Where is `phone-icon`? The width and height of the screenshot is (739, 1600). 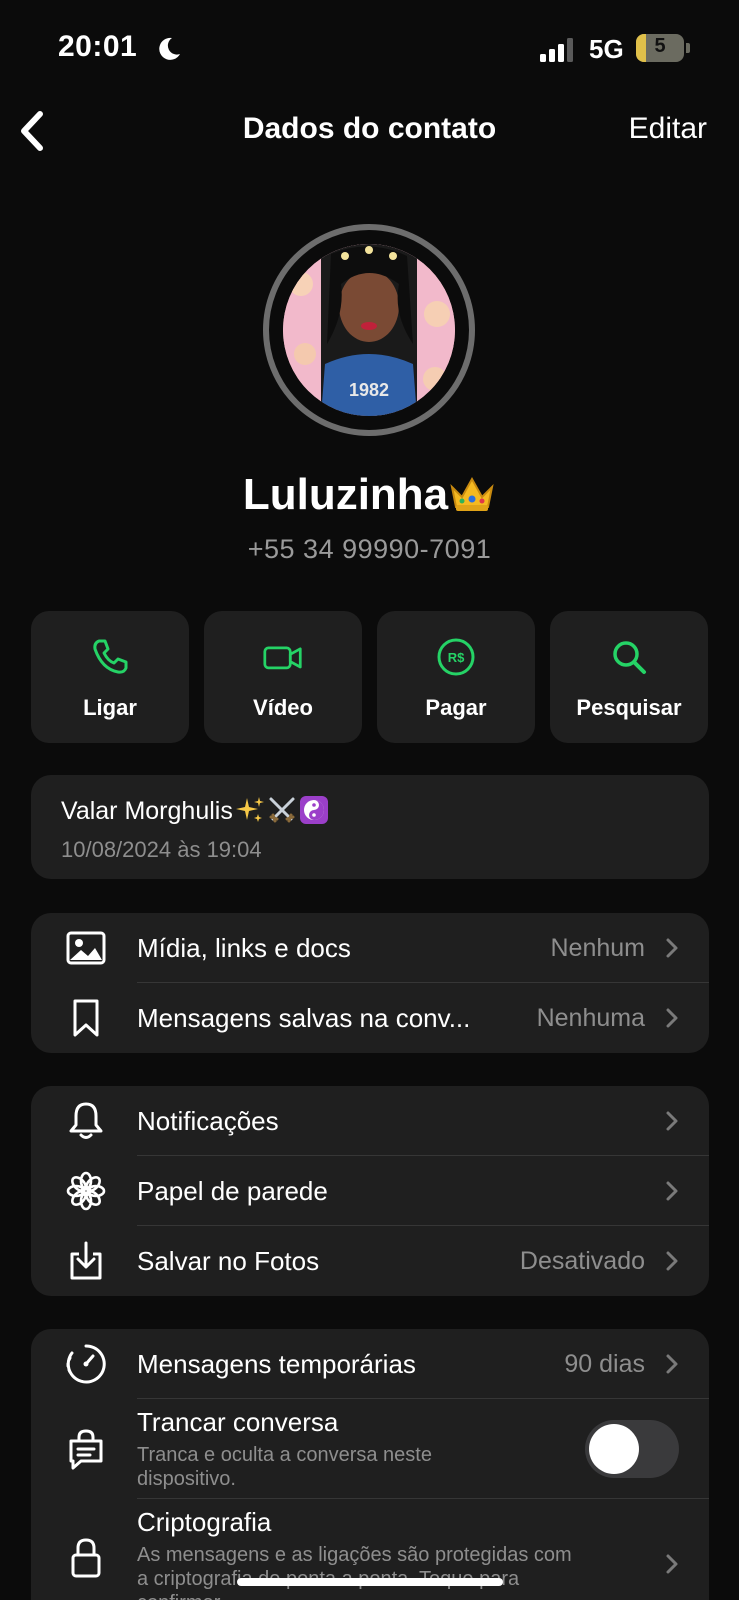
phone-icon is located at coordinates (110, 656).